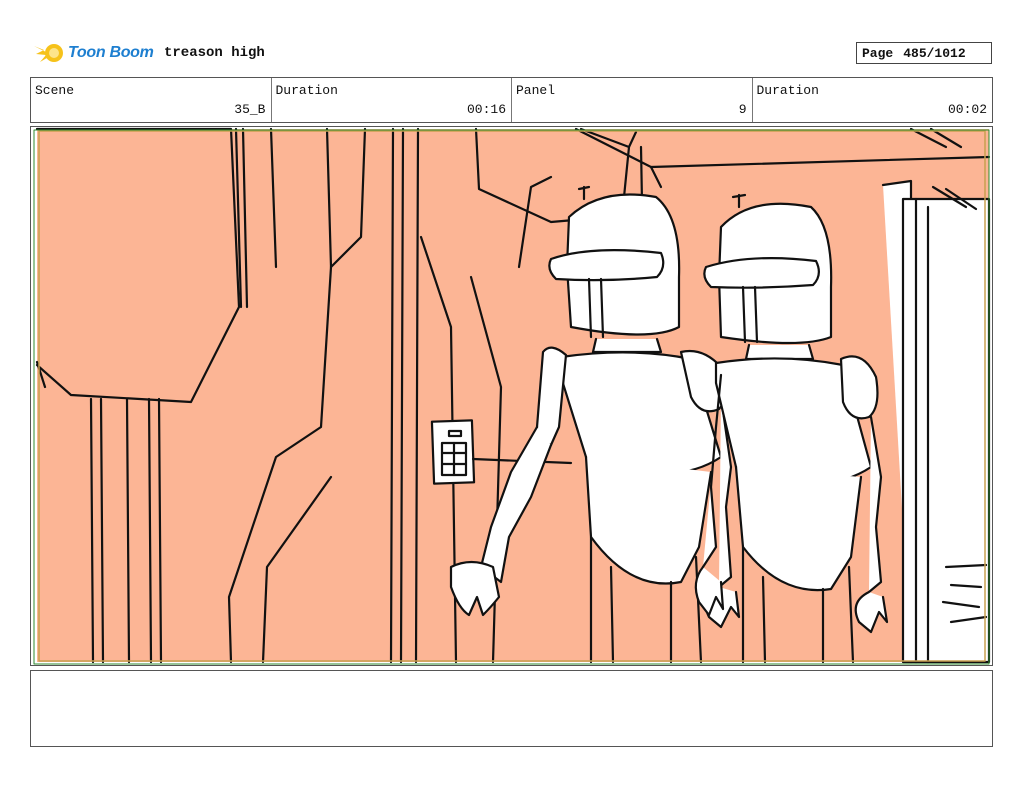 The width and height of the screenshot is (1024, 793). I want to click on panel-notes-box, so click(511, 708).